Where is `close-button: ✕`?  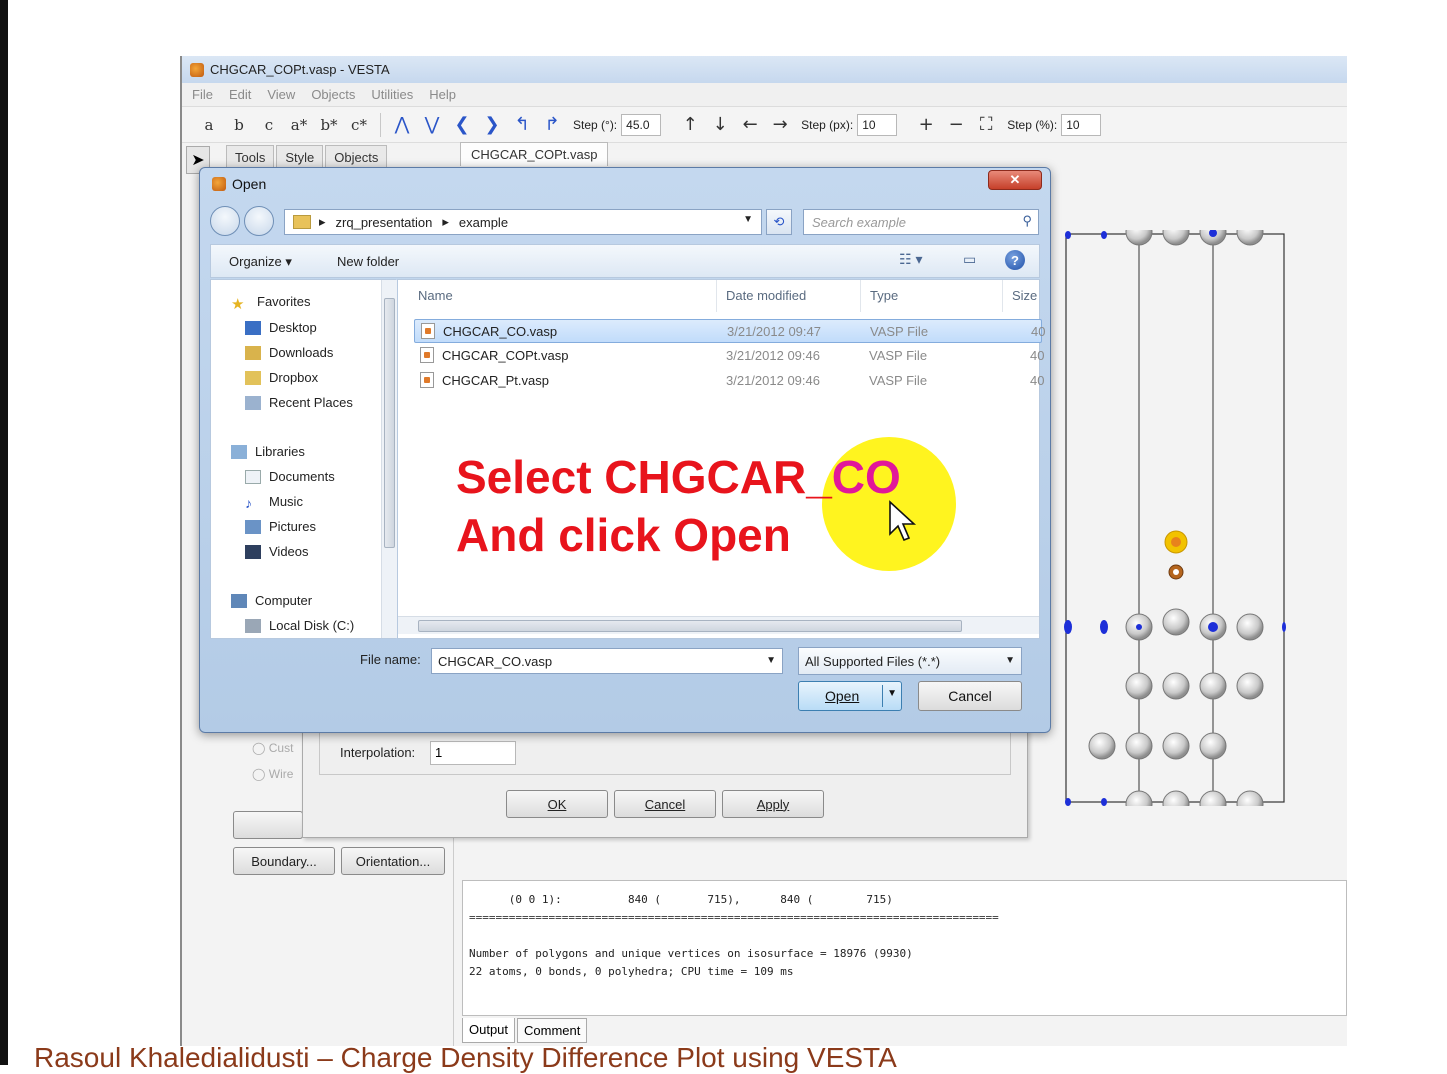 close-button: ✕ is located at coordinates (1015, 180).